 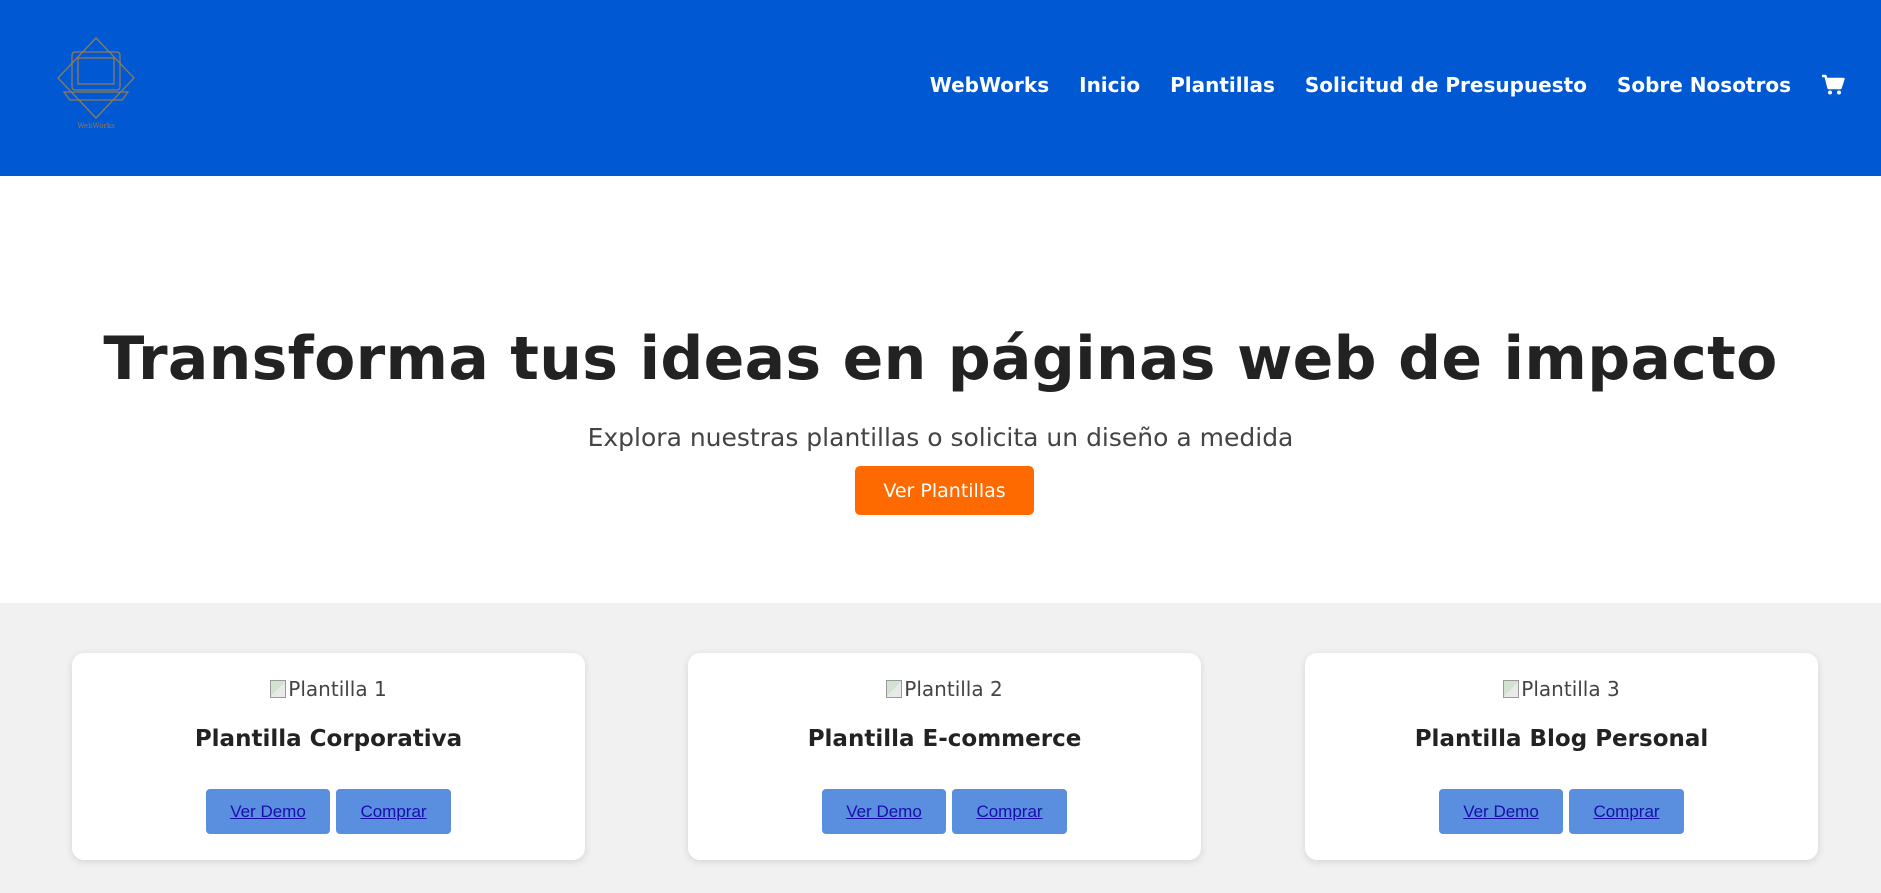 I want to click on cart-icon, so click(x=1833, y=85).